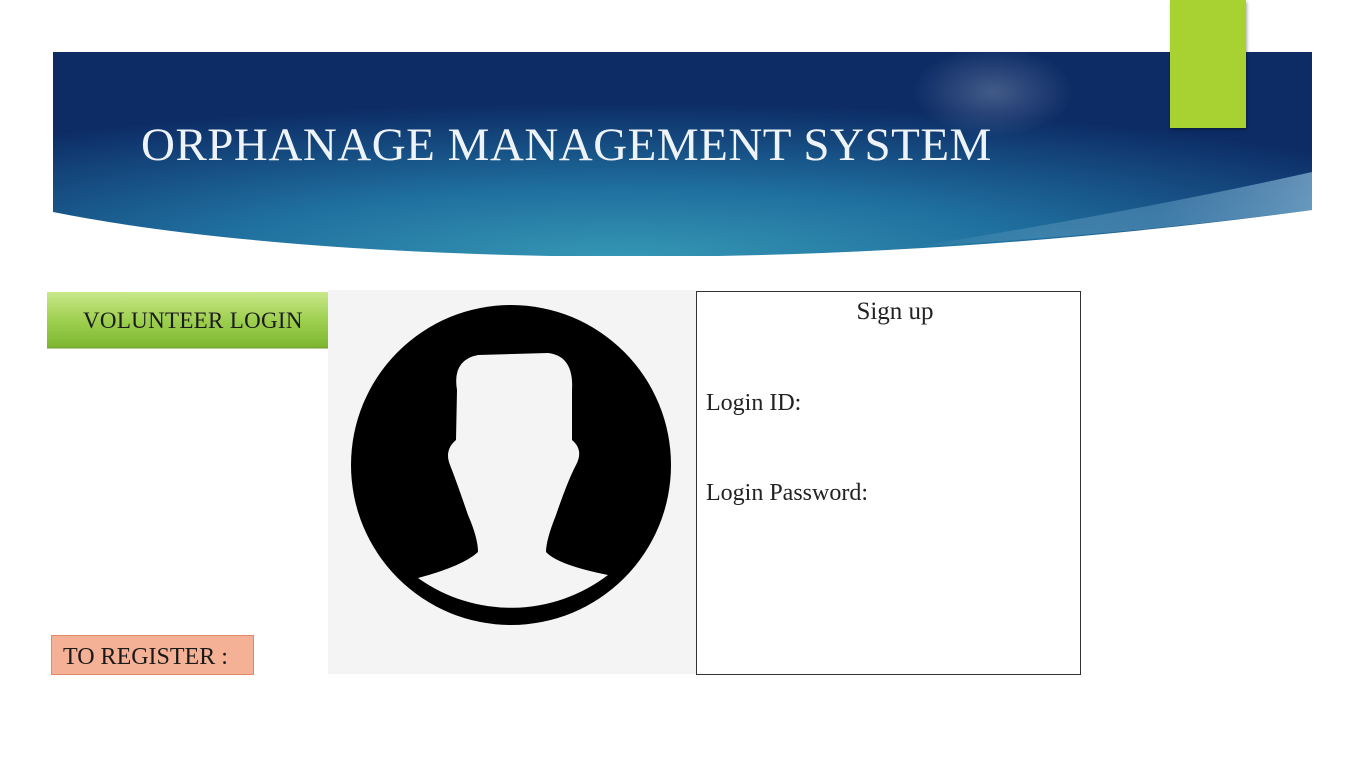 The height and width of the screenshot is (768, 1366). I want to click on page-title: ORPHANAGE MANAGEMENT SYSTEM, so click(566, 145).